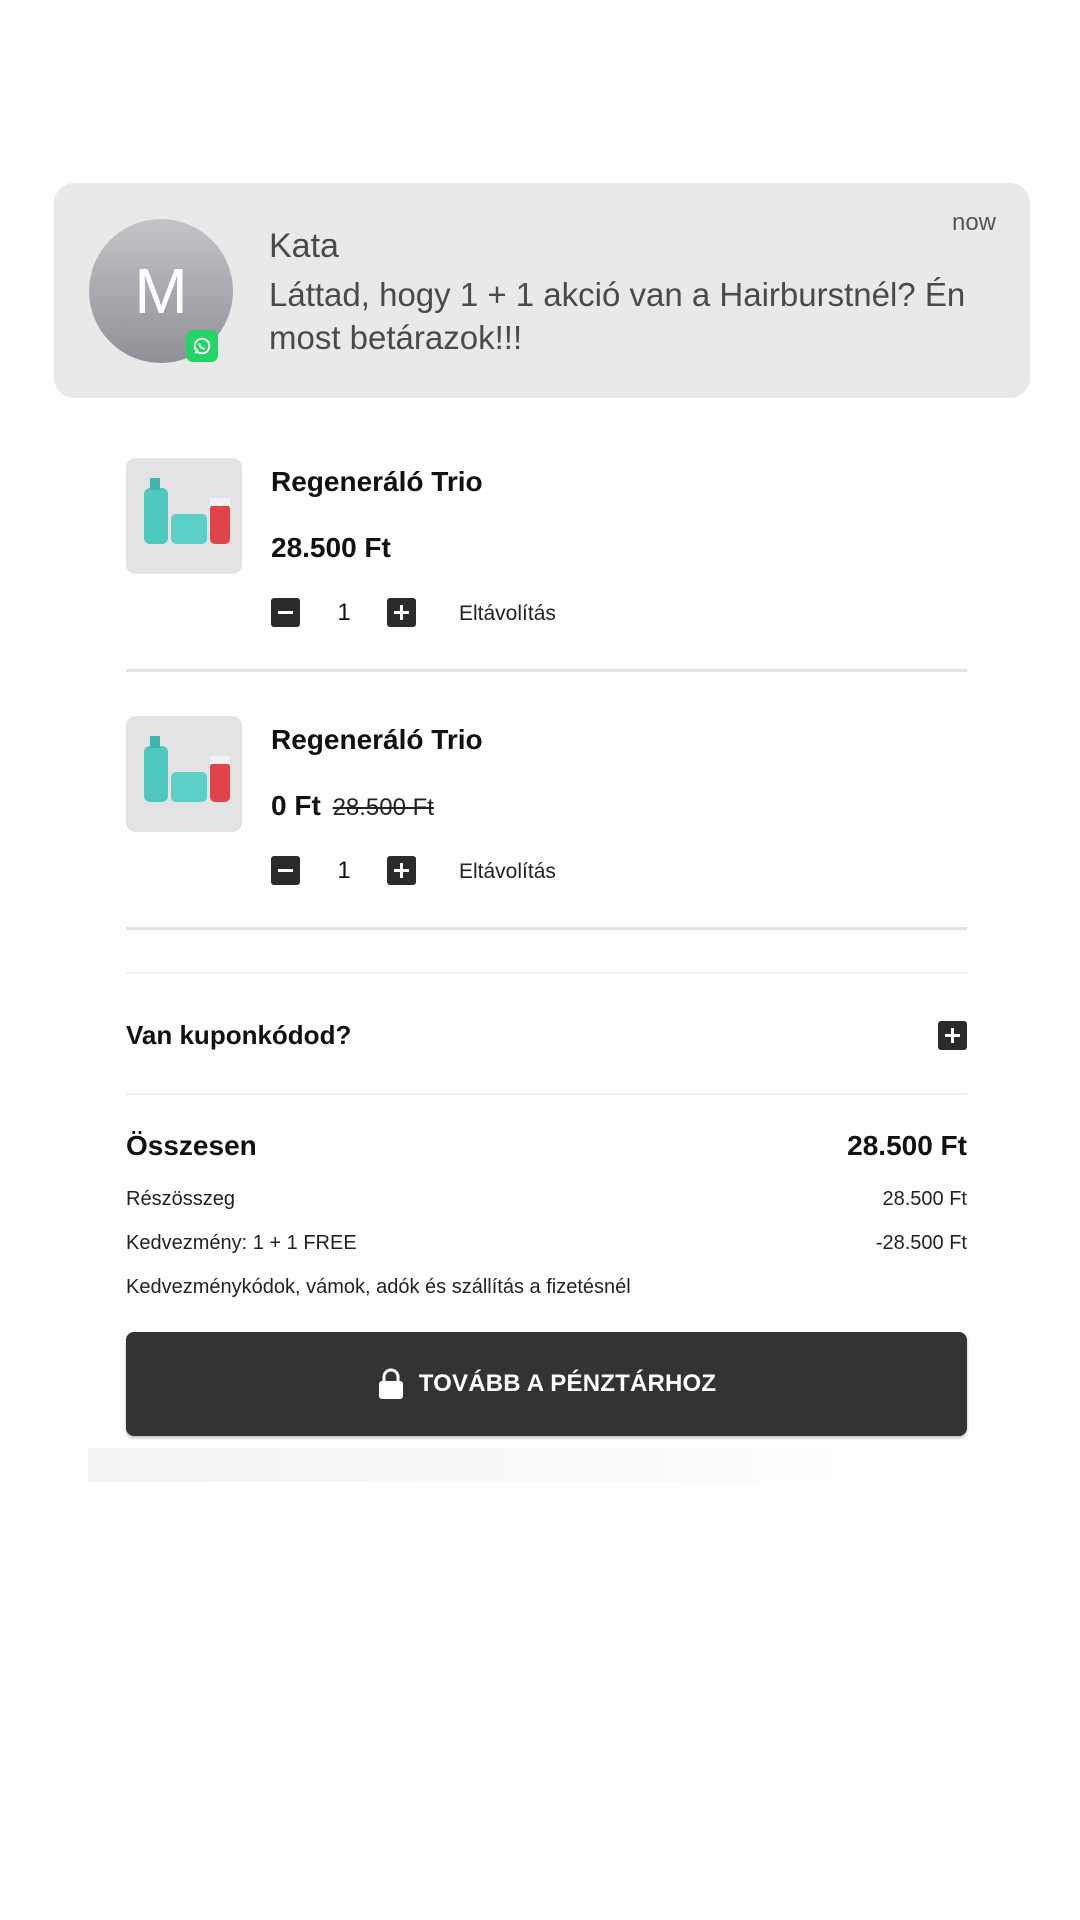 Image resolution: width=1080 pixels, height=1920 pixels. I want to click on lock-icon, so click(390, 1383).